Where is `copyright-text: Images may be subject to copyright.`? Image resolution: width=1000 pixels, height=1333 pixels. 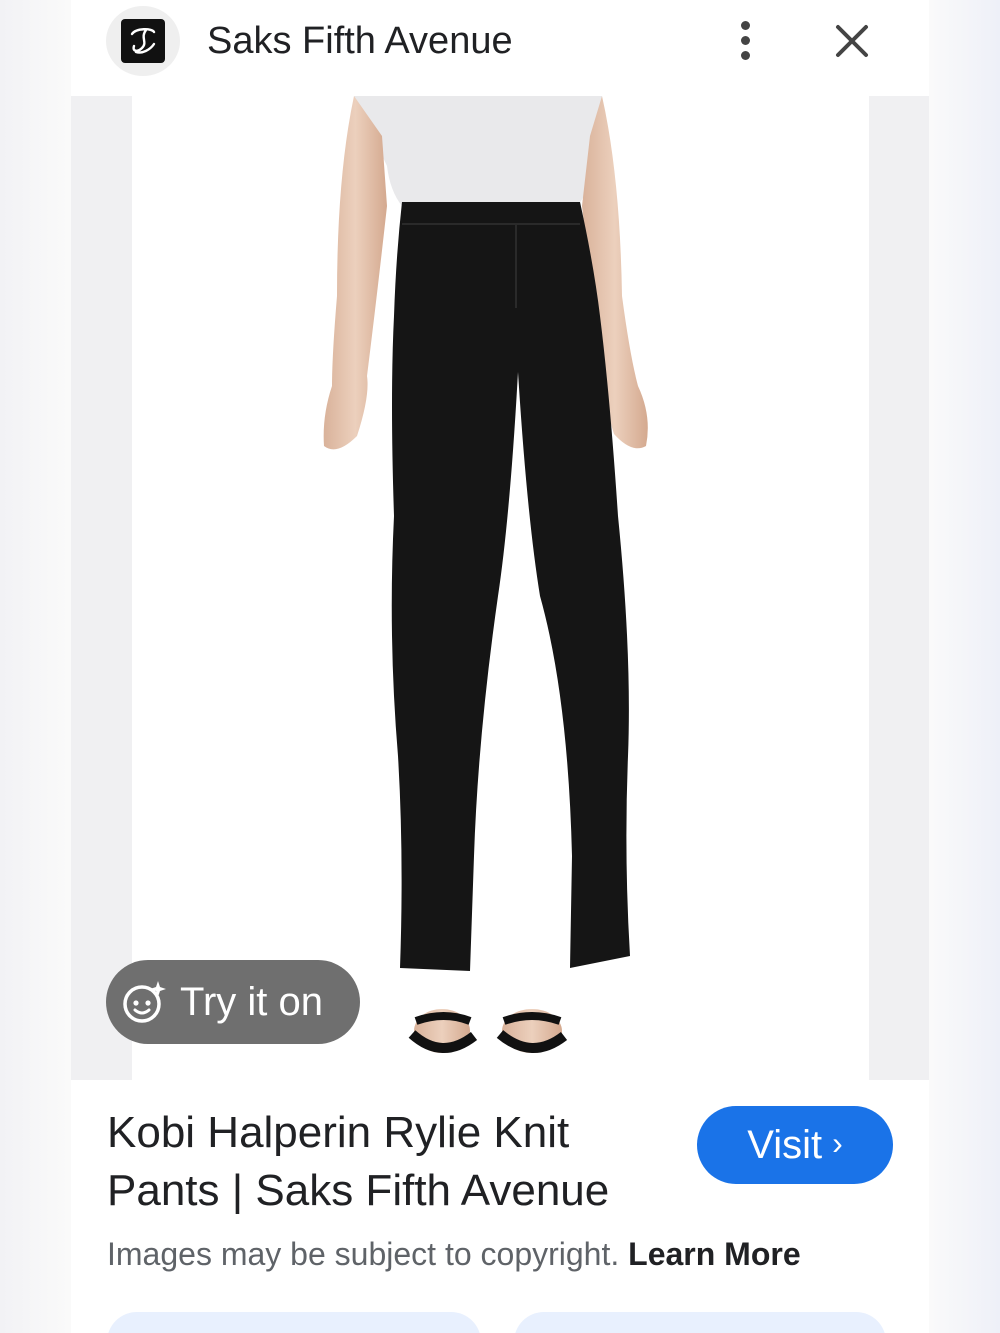
copyright-text: Images may be subject to copyright. is located at coordinates (363, 1254).